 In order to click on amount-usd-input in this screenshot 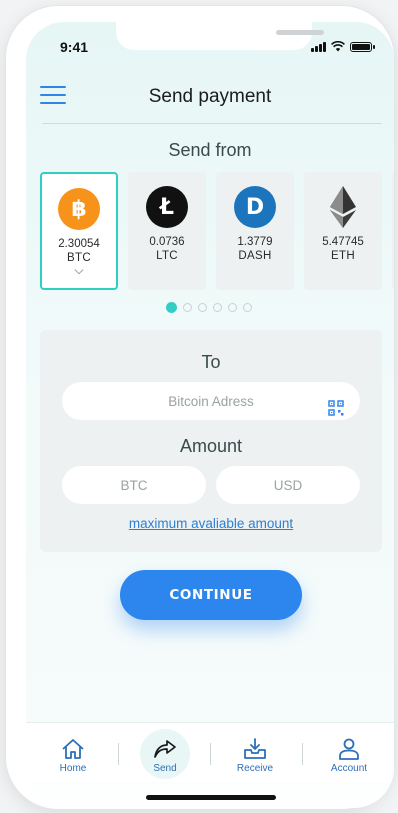, I will do `click(288, 485)`.